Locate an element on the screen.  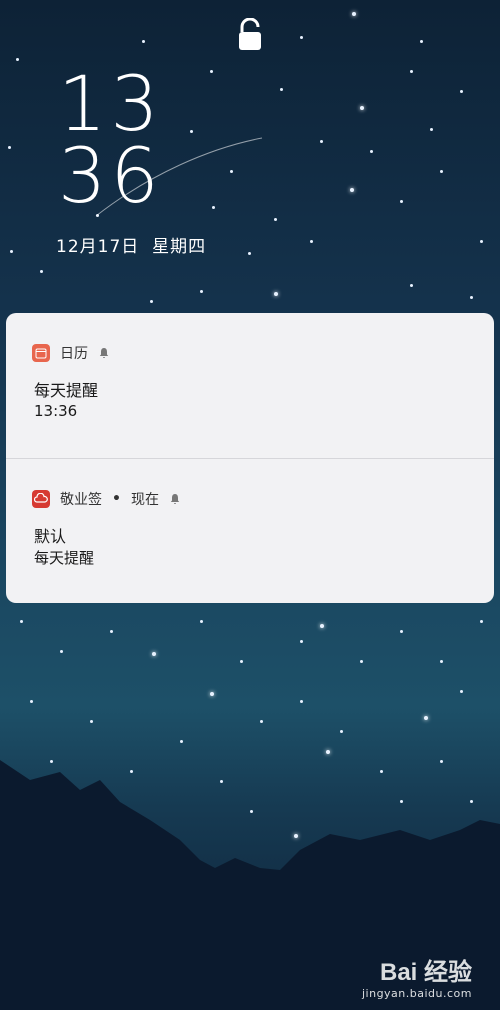
app-name: 日历 is located at coordinates (74, 354).